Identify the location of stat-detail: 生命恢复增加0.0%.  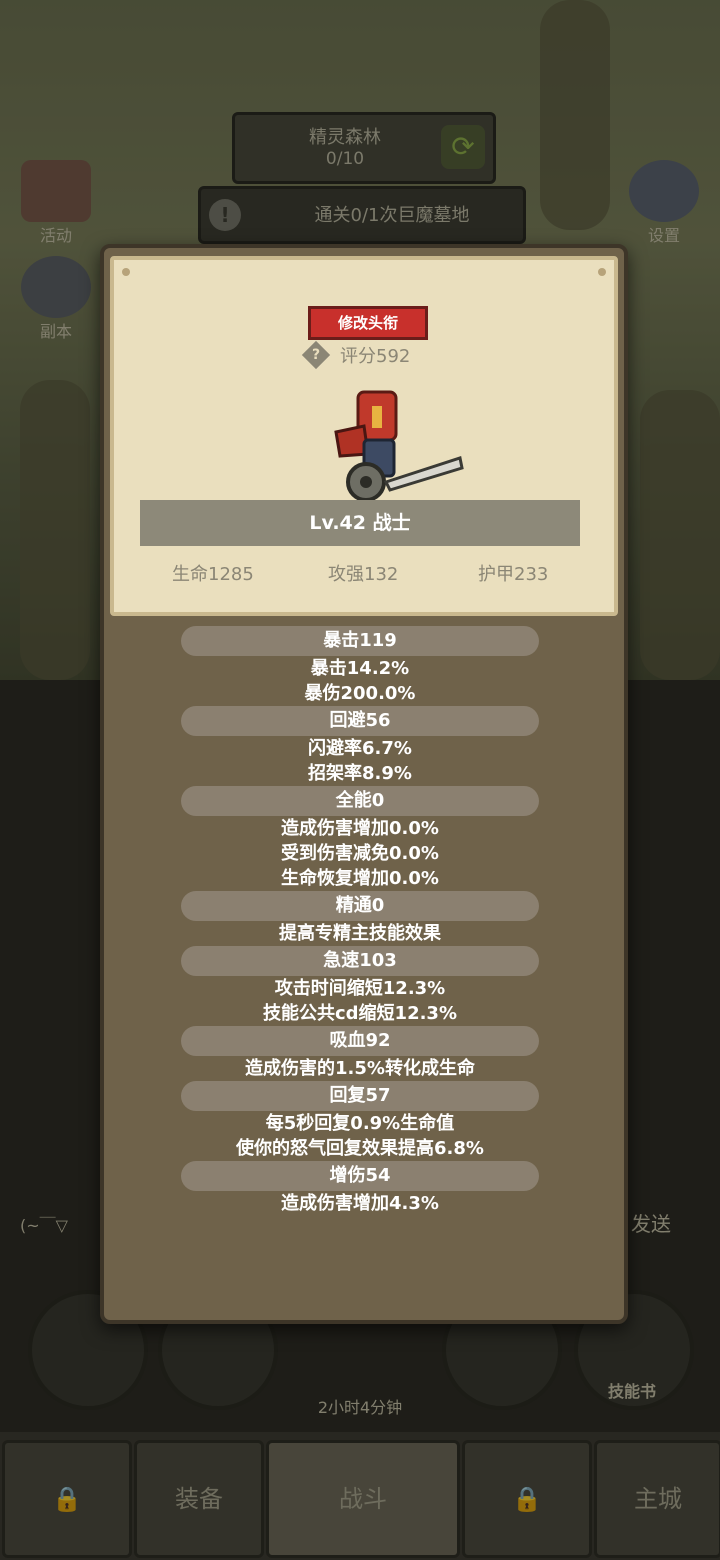
(360, 878).